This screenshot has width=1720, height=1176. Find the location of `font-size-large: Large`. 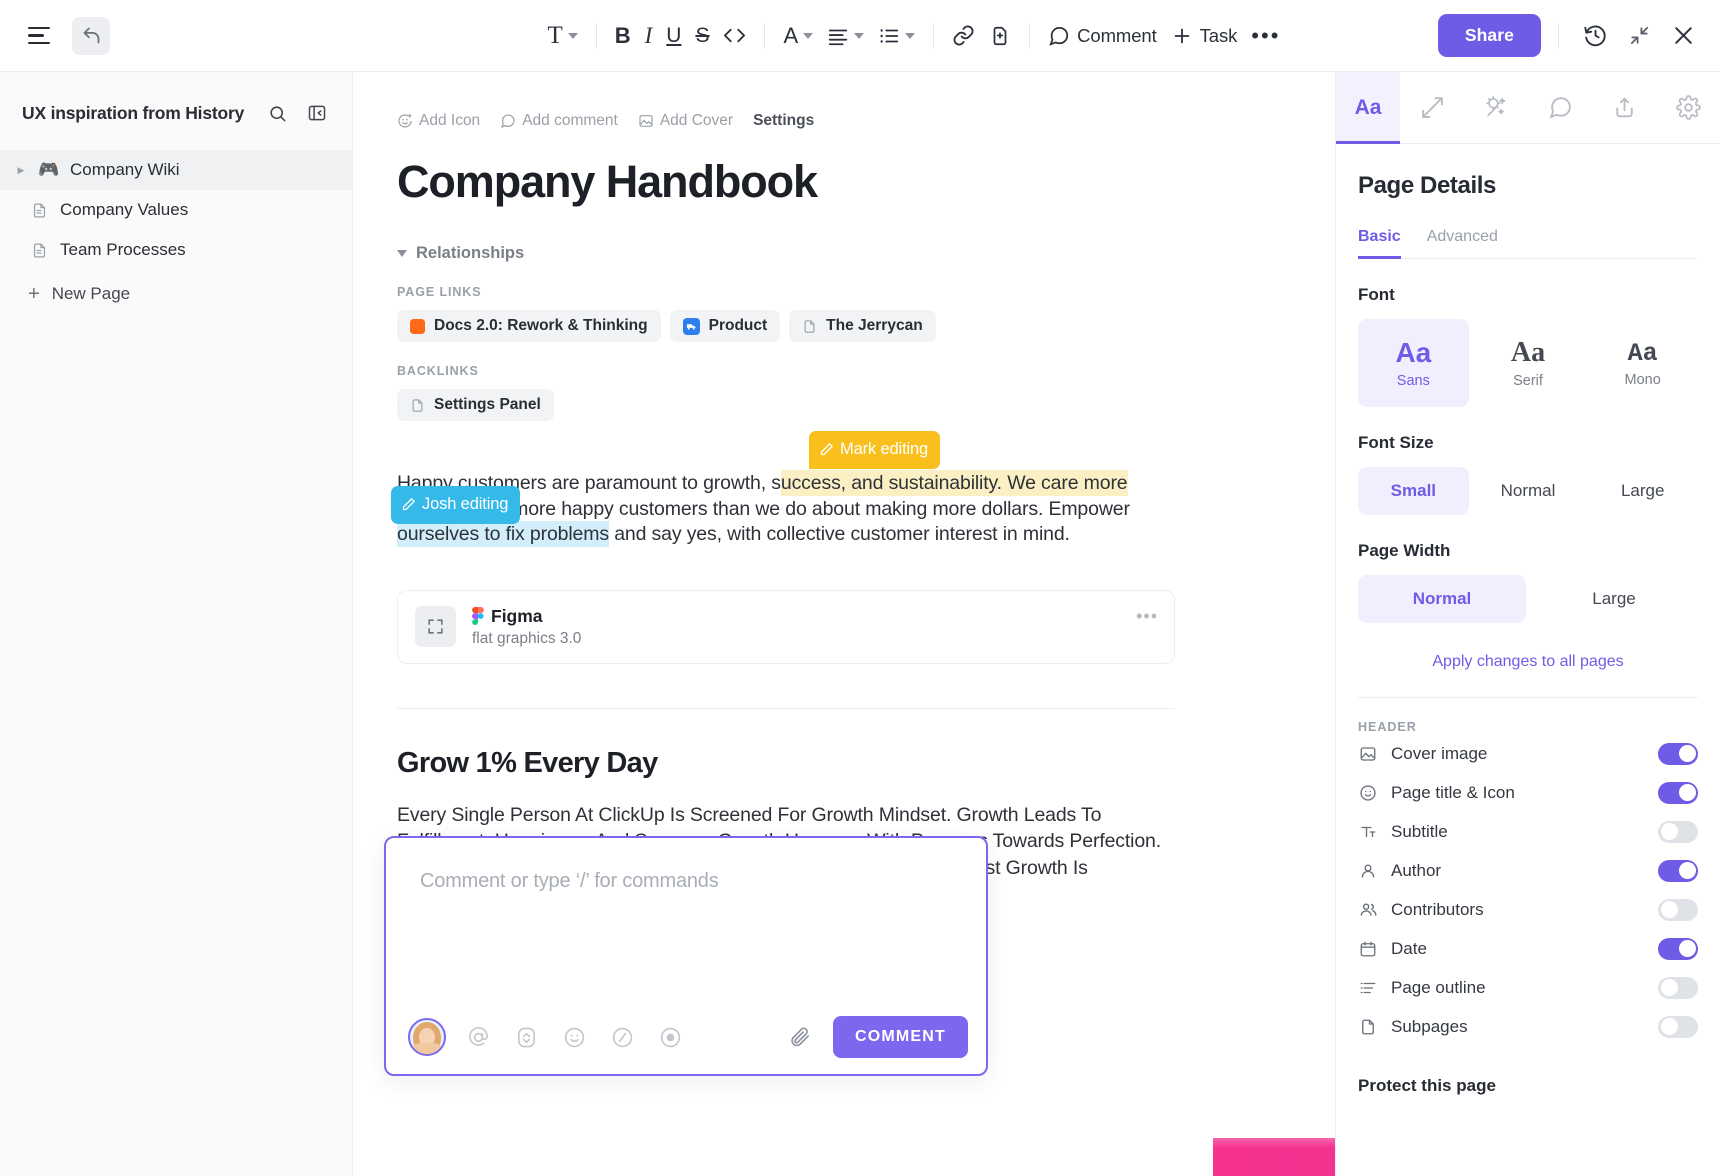

font-size-large: Large is located at coordinates (1642, 491).